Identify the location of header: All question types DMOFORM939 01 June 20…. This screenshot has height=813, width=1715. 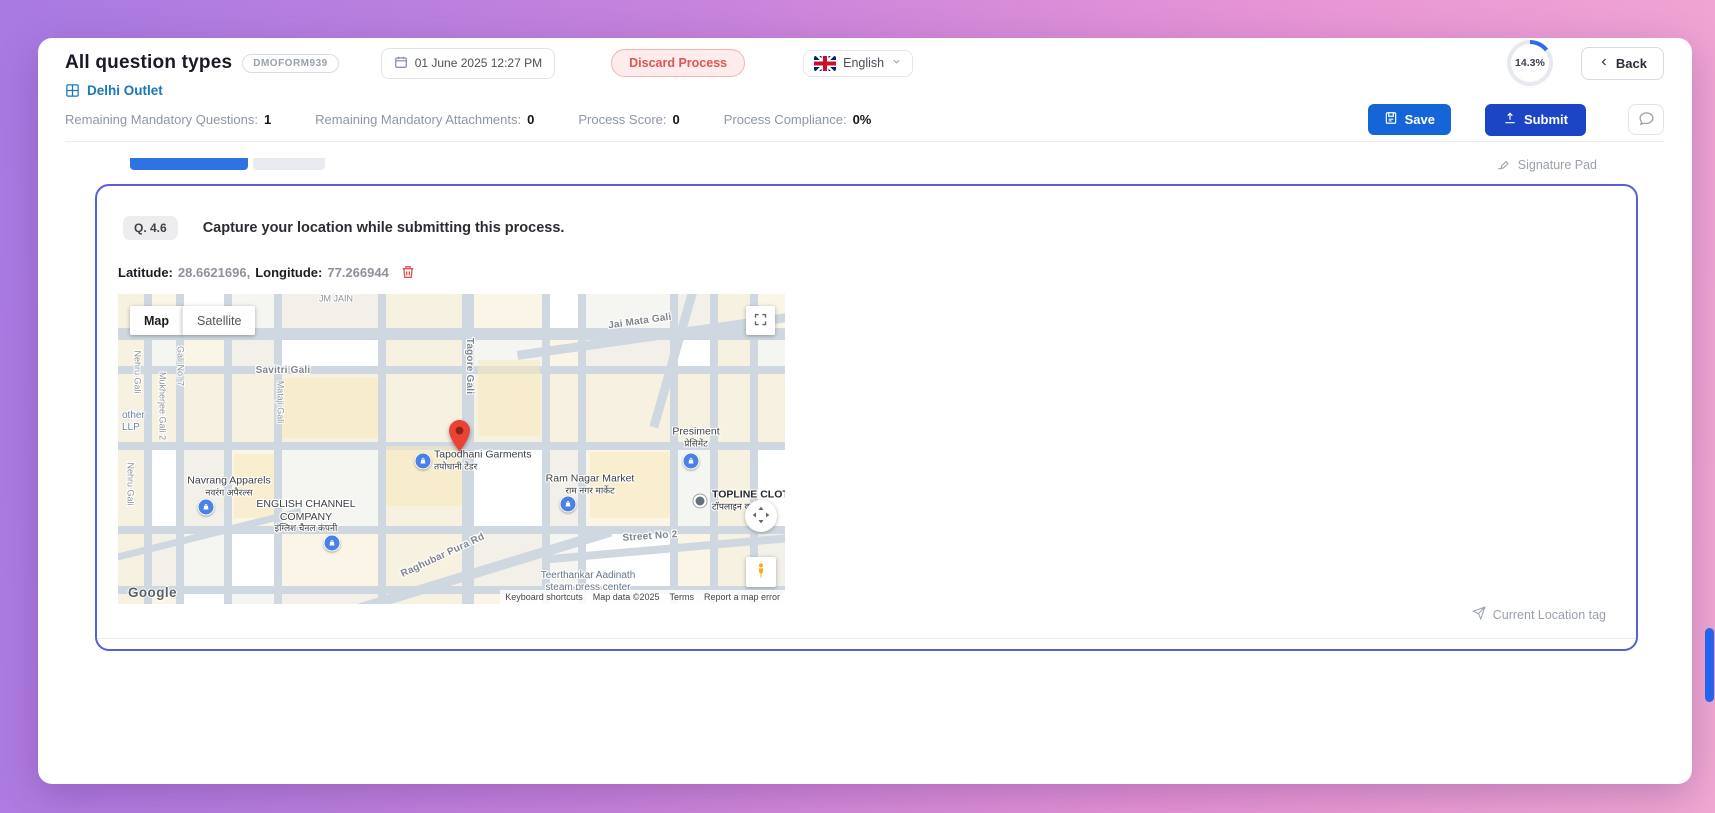
(865, 90).